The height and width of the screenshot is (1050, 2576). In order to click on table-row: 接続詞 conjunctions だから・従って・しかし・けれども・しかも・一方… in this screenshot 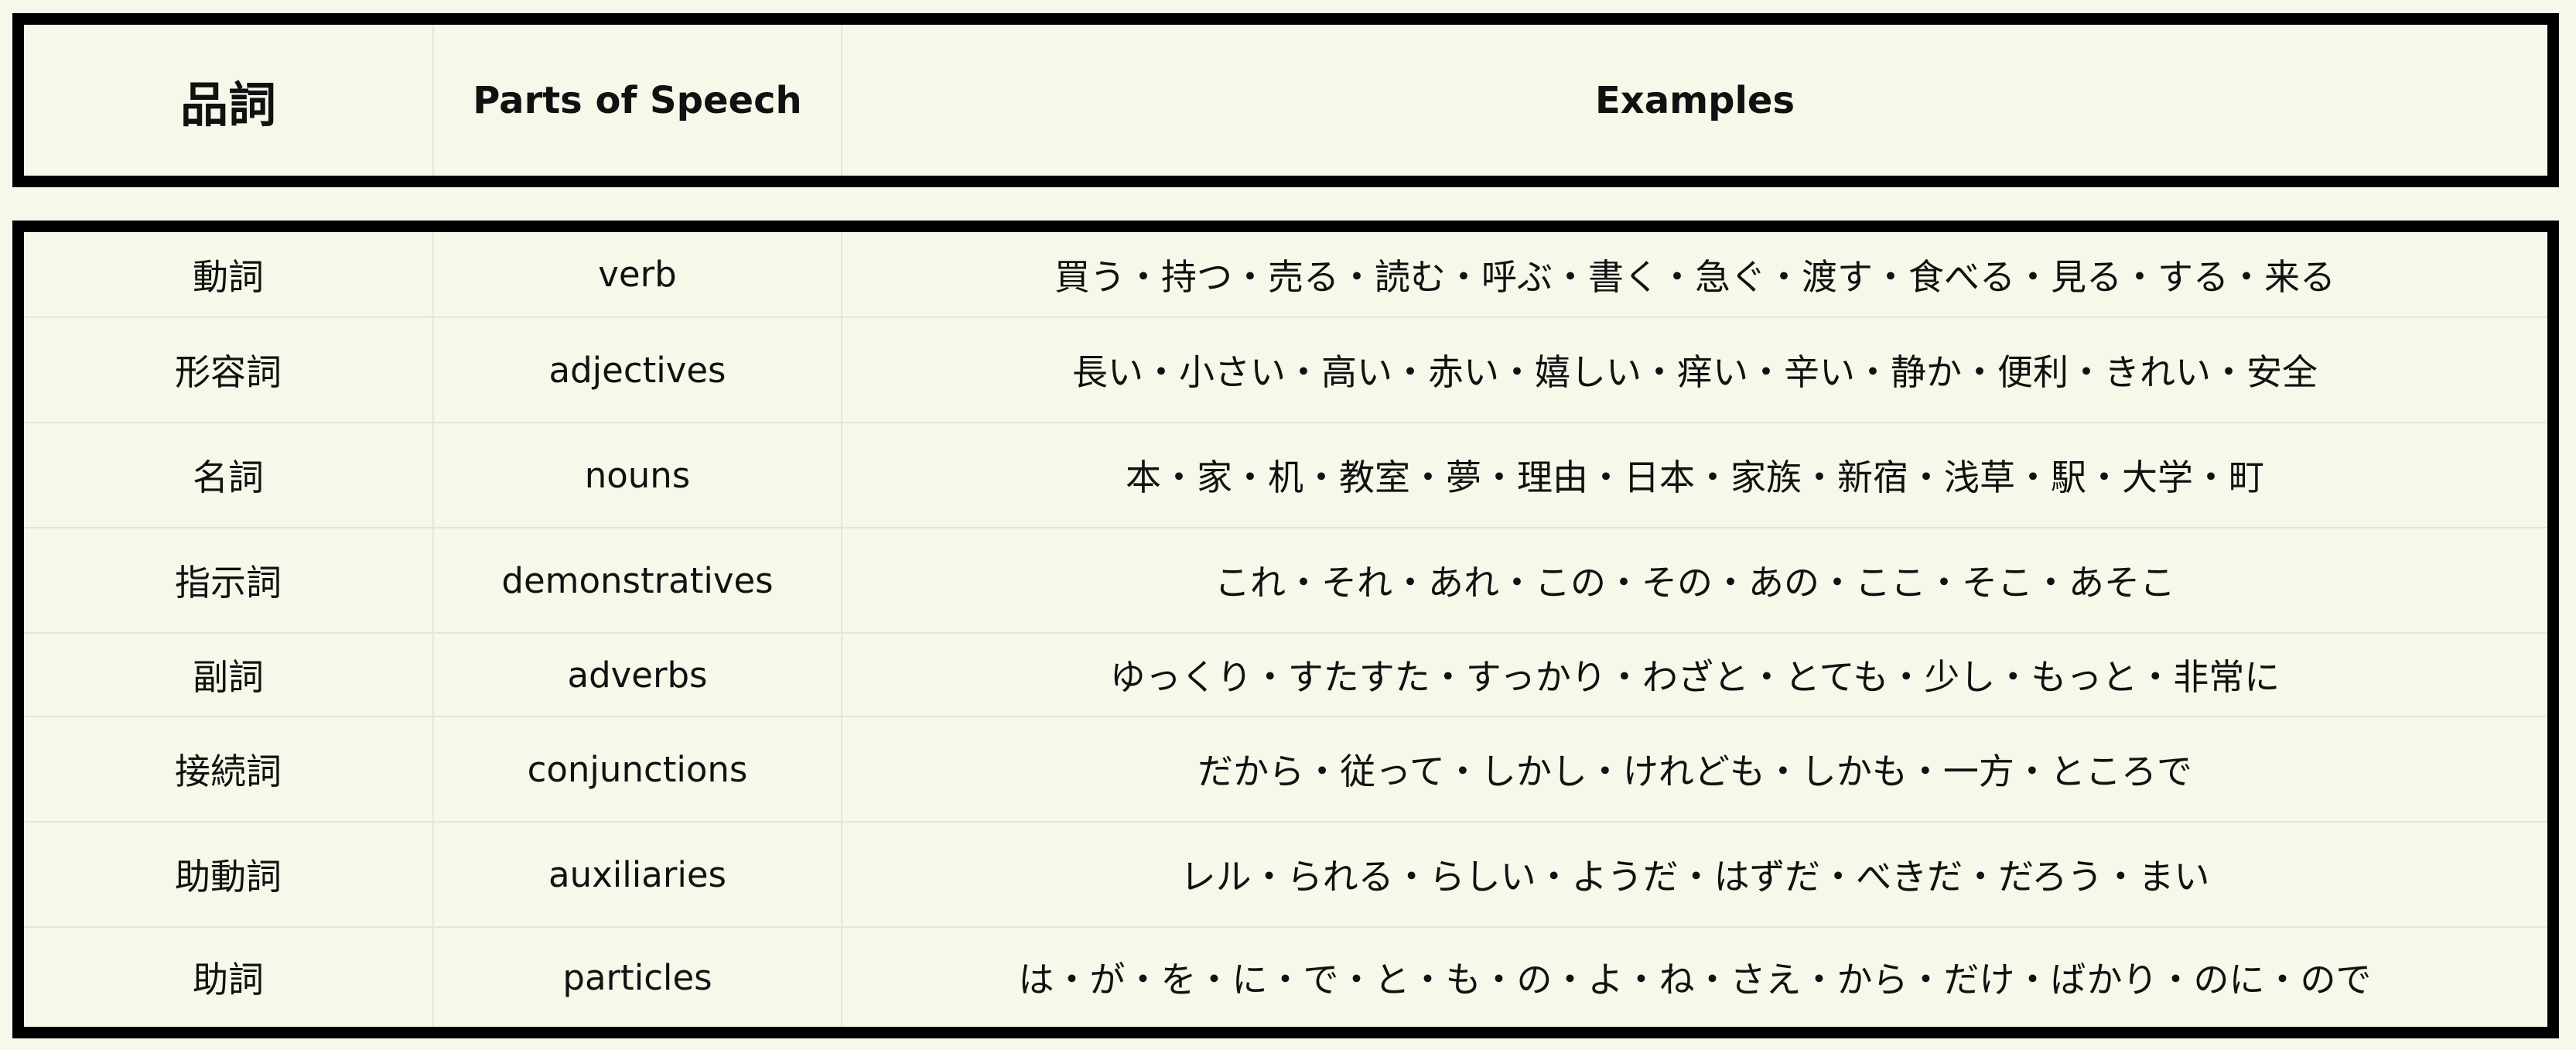, I will do `click(1285, 770)`.